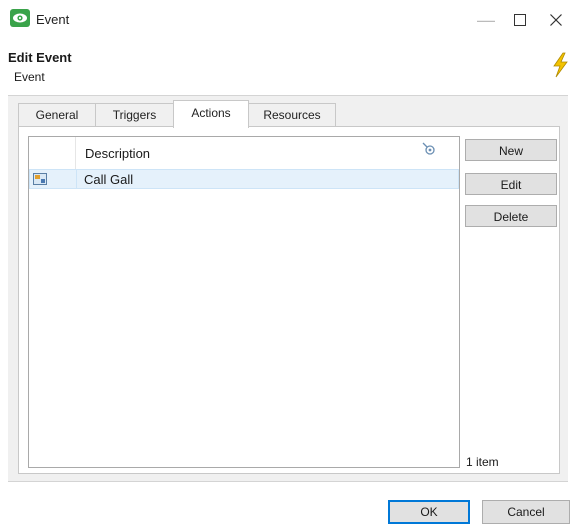 The height and width of the screenshot is (524, 576). Describe the element at coordinates (53, 19) in the screenshot. I see `window-title: Event` at that location.